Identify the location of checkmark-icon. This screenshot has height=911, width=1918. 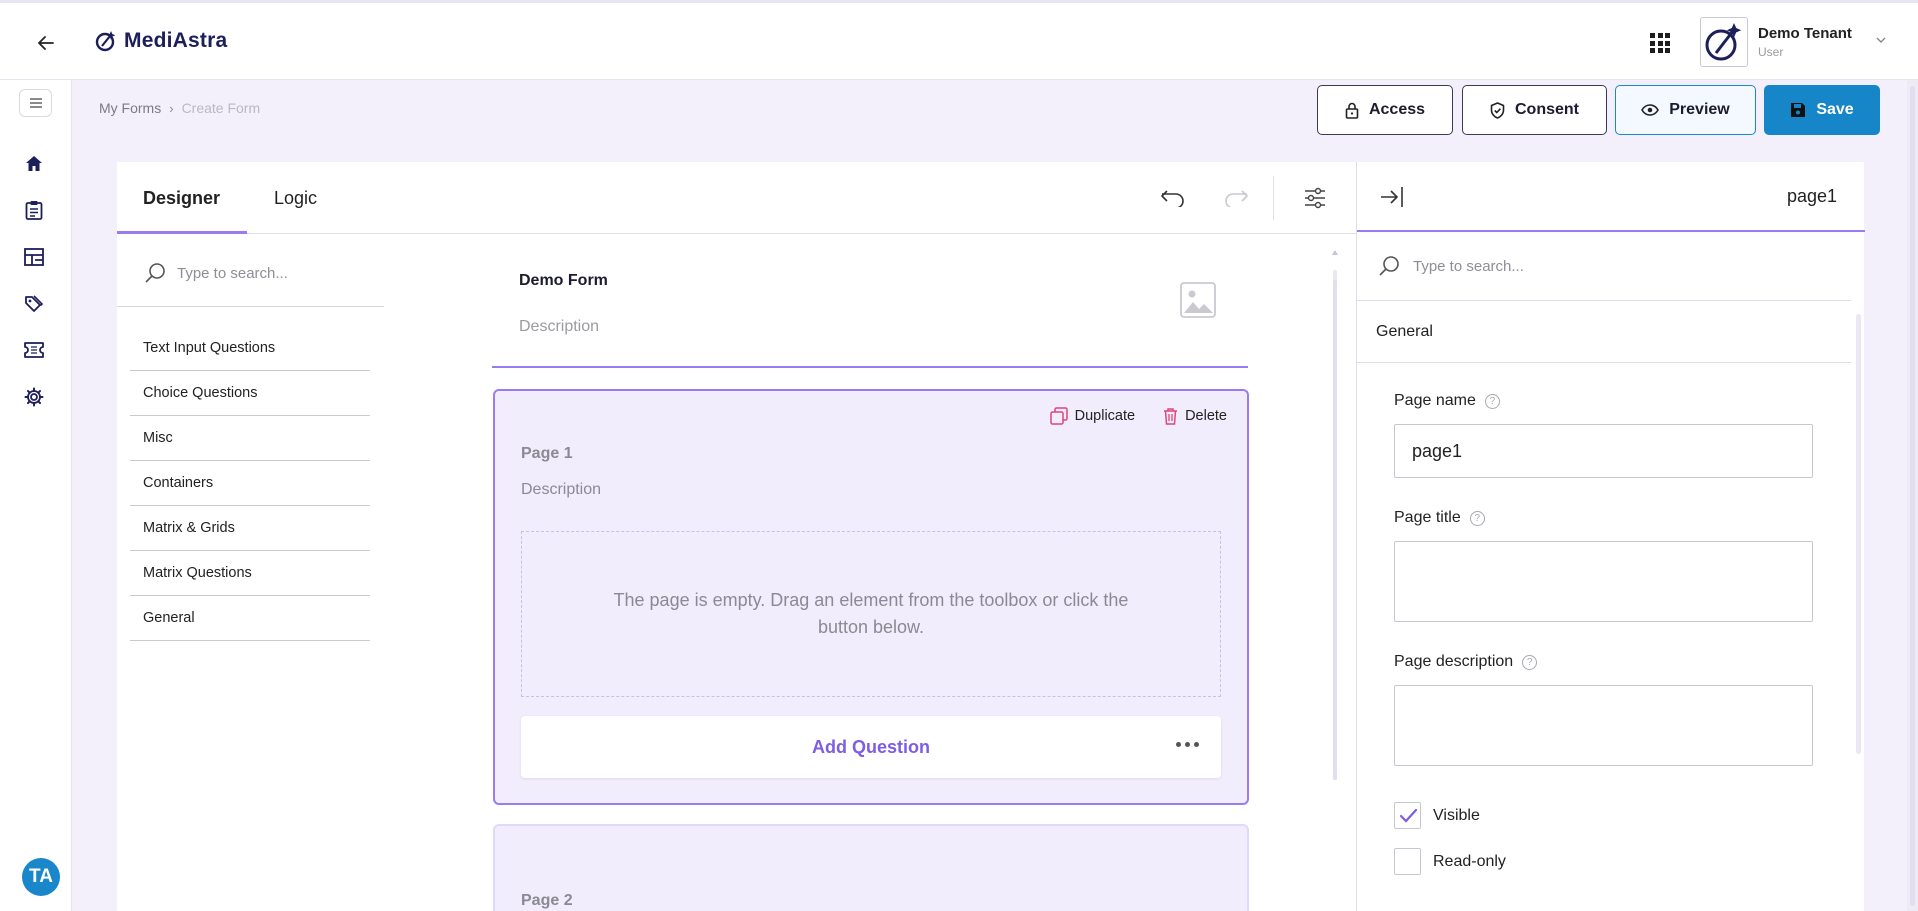
(1408, 815).